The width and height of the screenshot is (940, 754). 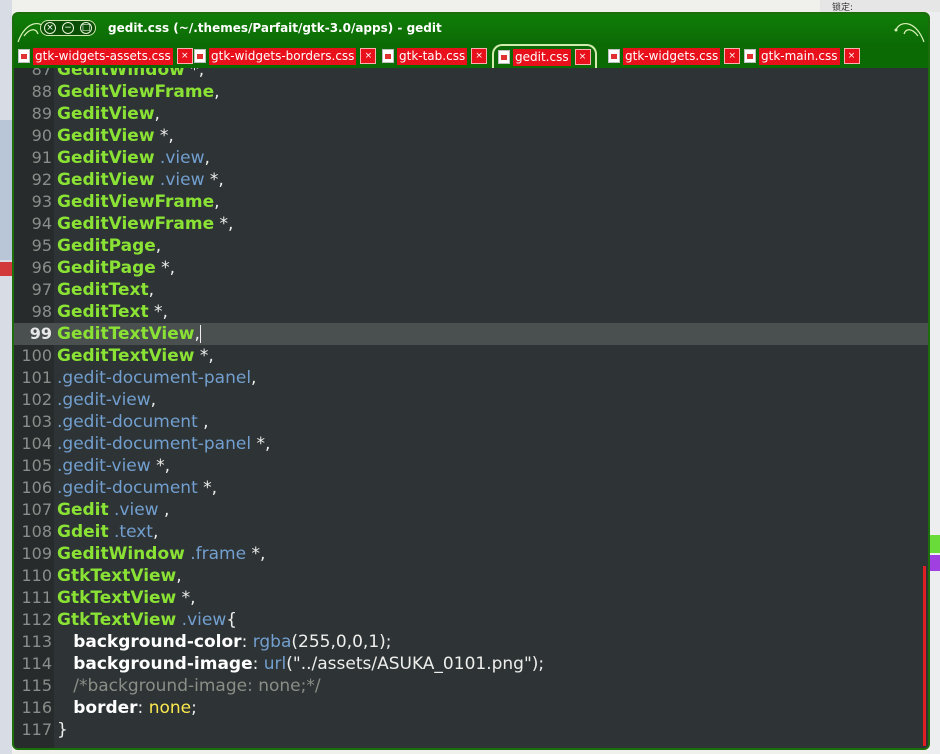 I want to click on code-token: ("../assets/ASUKA_0101.png");, so click(x=415, y=664).